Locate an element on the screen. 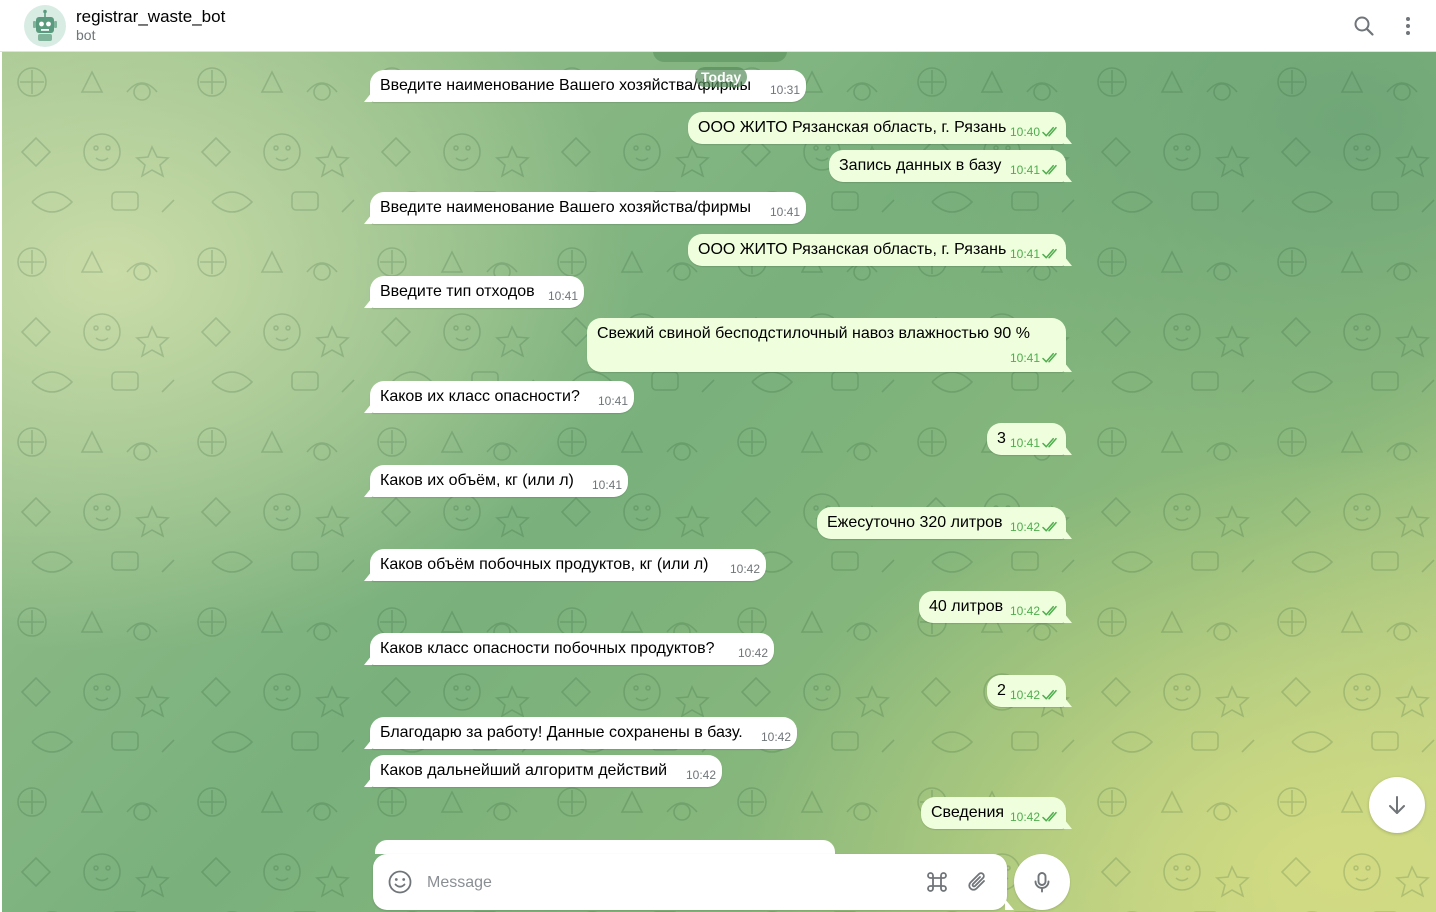 This screenshot has width=1436, height=912. message-text: Запись данных в базу is located at coordinates (920, 165).